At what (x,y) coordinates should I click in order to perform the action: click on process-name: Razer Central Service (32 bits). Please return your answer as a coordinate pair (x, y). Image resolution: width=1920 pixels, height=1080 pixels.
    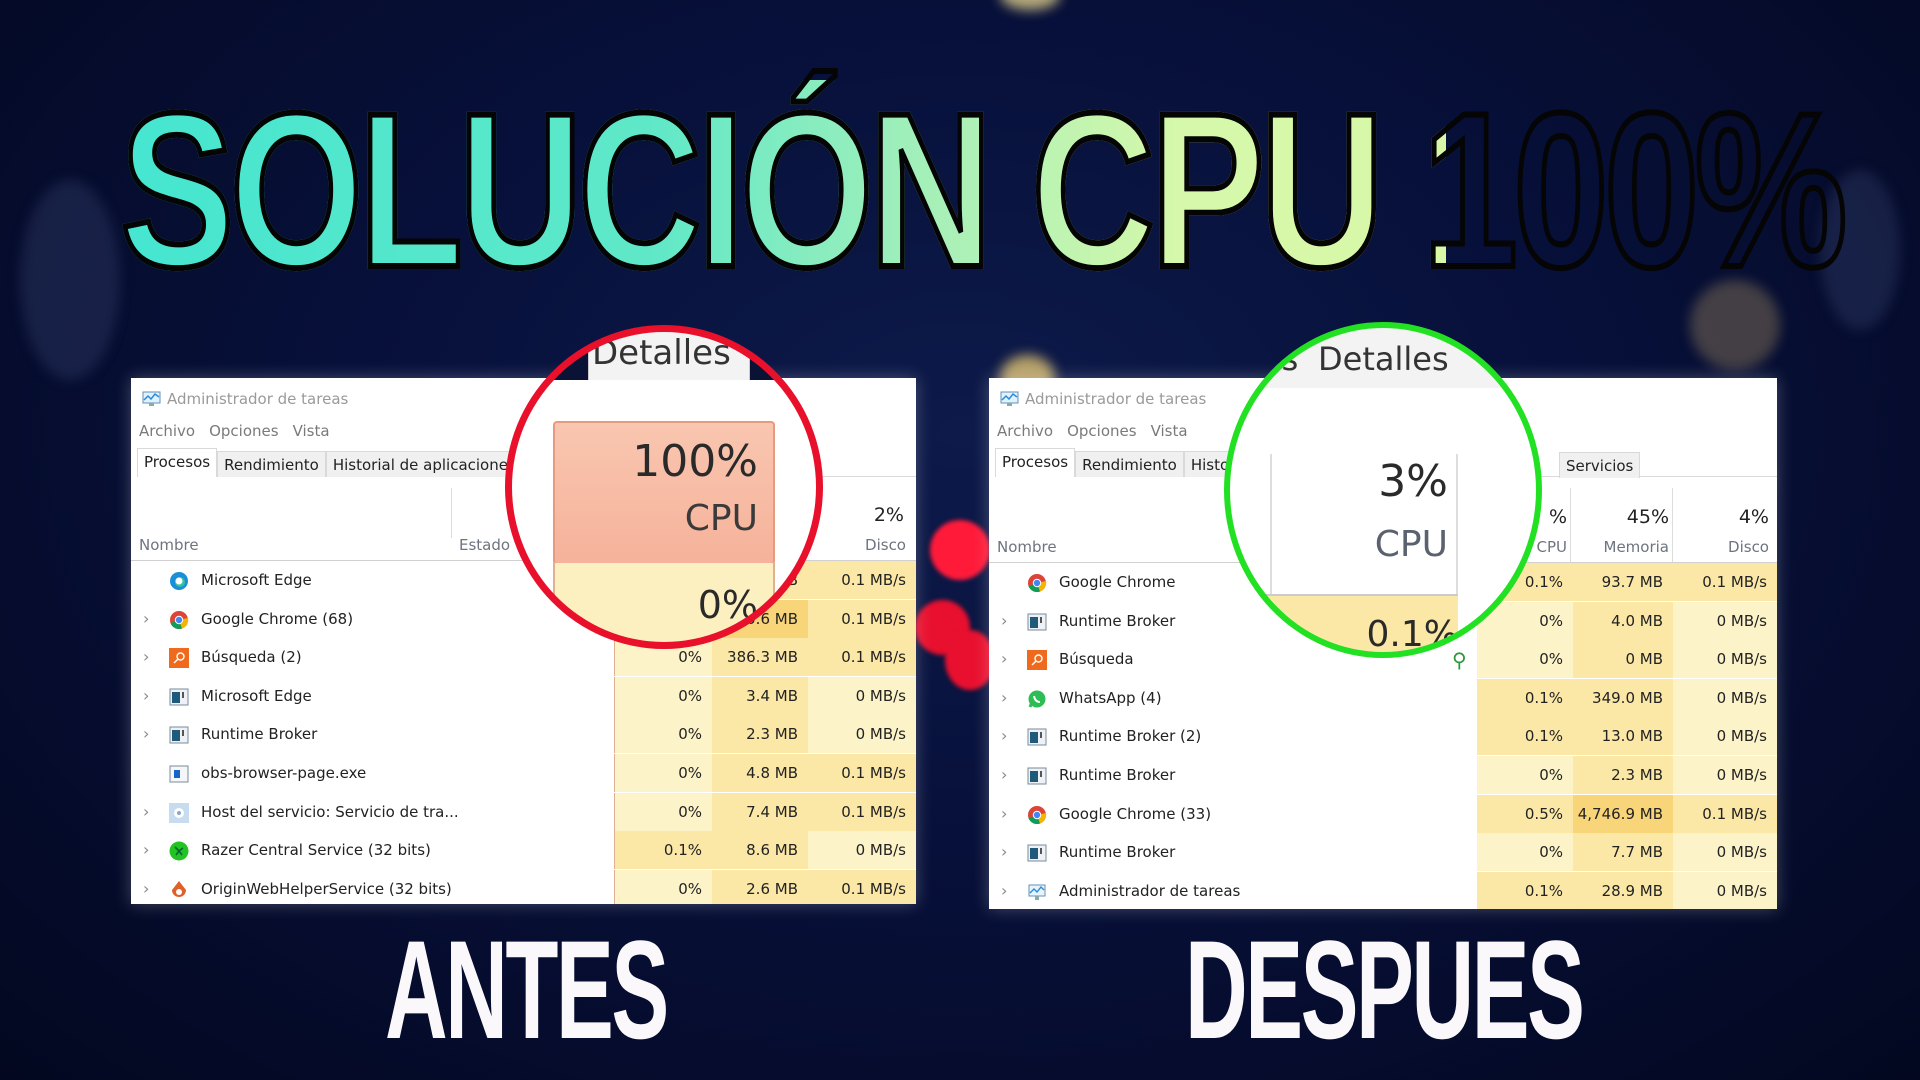
    Looking at the image, I should click on (316, 850).